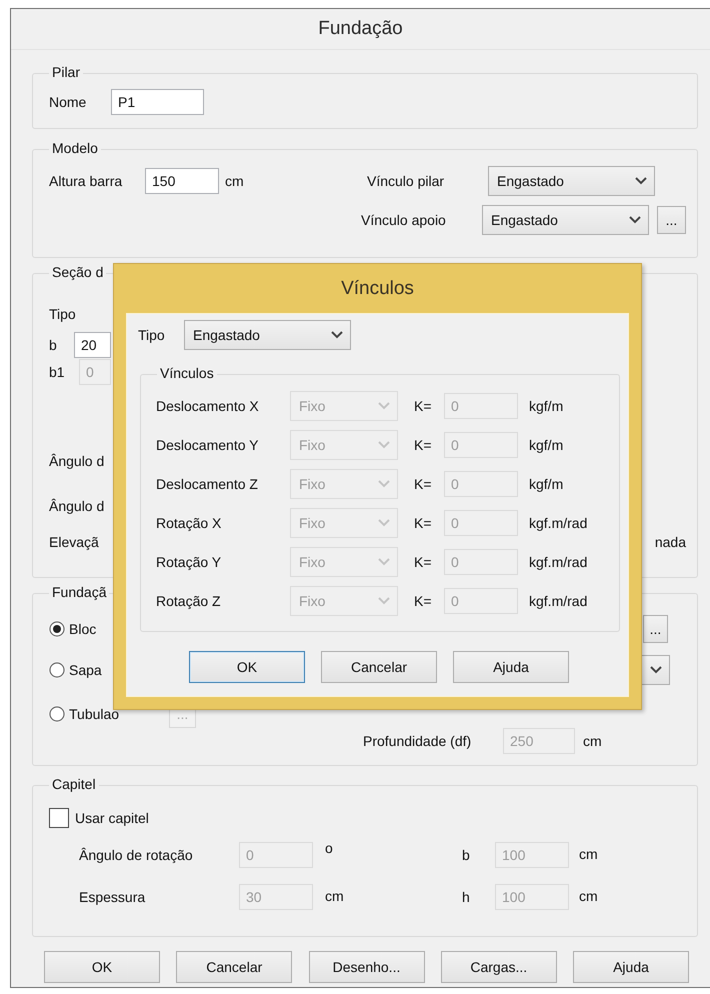 The height and width of the screenshot is (994, 710). What do you see at coordinates (207, 484) in the screenshot?
I see `field-label: Deslocamento Z` at bounding box center [207, 484].